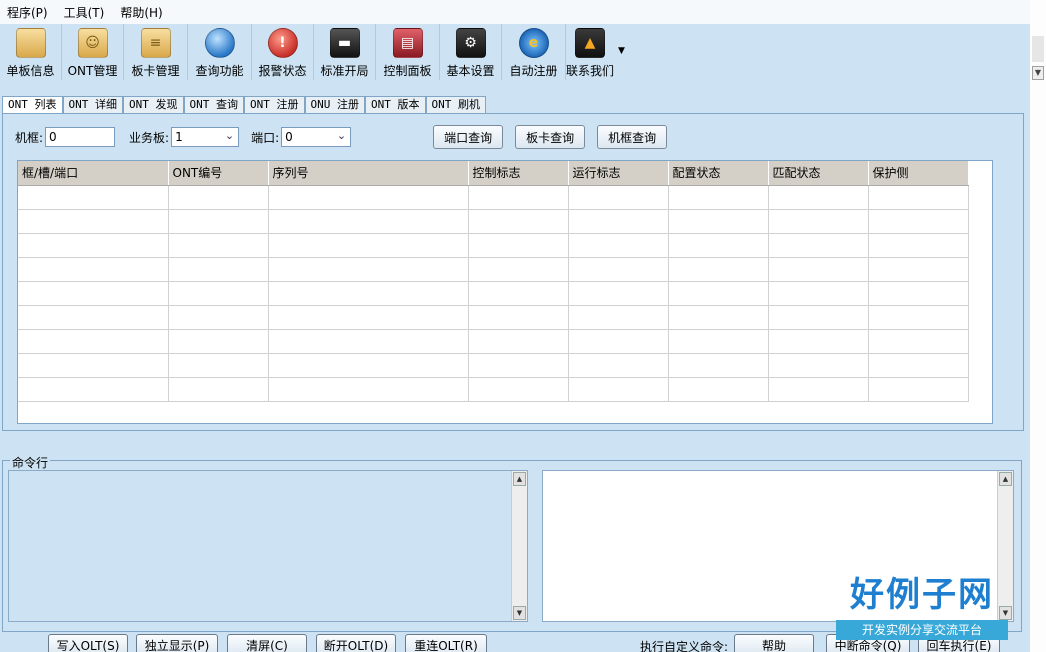  I want to click on tool-control-panel-button: ▤ 控制面板, so click(408, 52).